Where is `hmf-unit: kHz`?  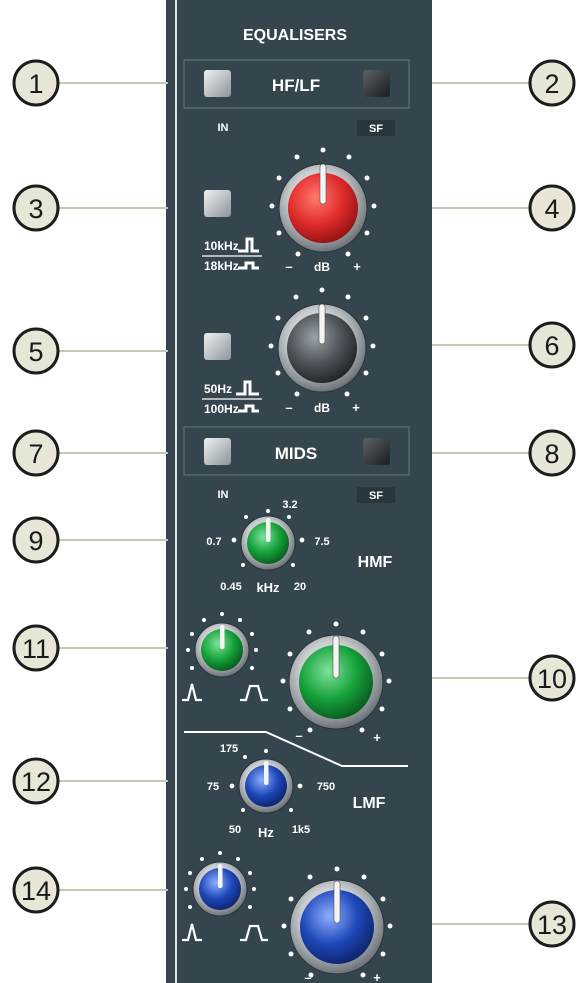 hmf-unit: kHz is located at coordinates (268, 587).